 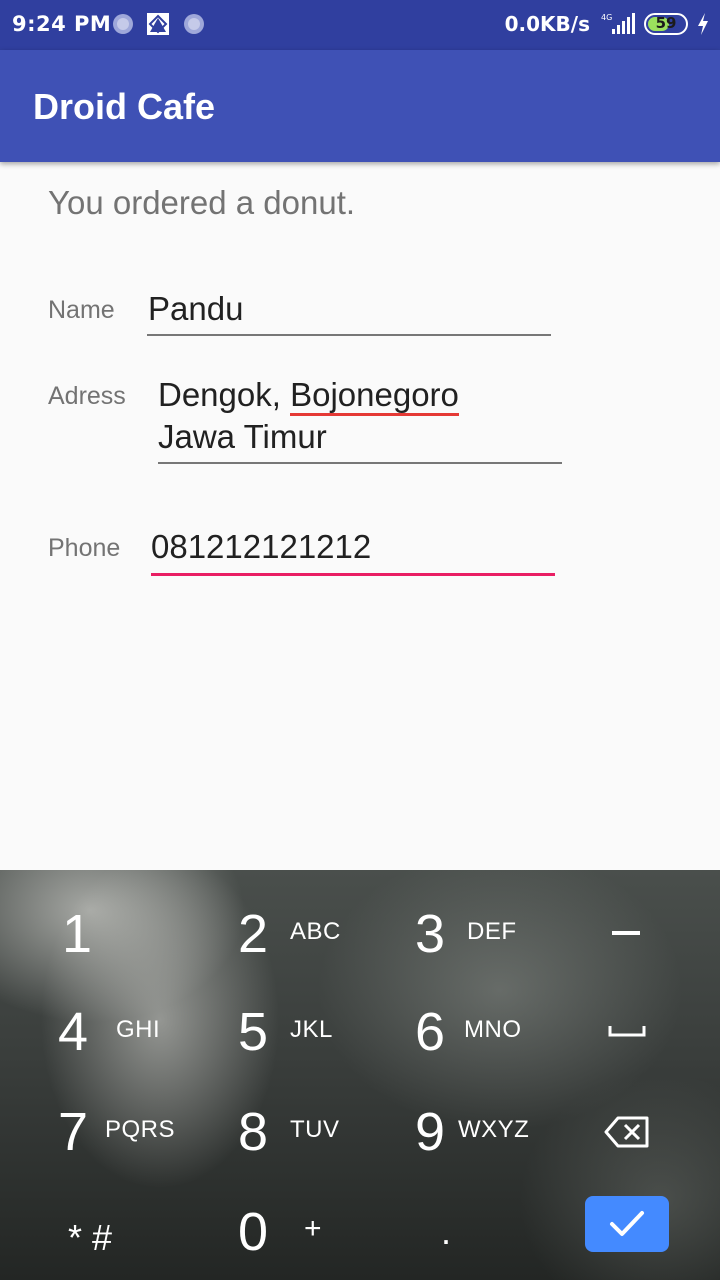 I want to click on key-letters: GHI, so click(x=138, y=1029).